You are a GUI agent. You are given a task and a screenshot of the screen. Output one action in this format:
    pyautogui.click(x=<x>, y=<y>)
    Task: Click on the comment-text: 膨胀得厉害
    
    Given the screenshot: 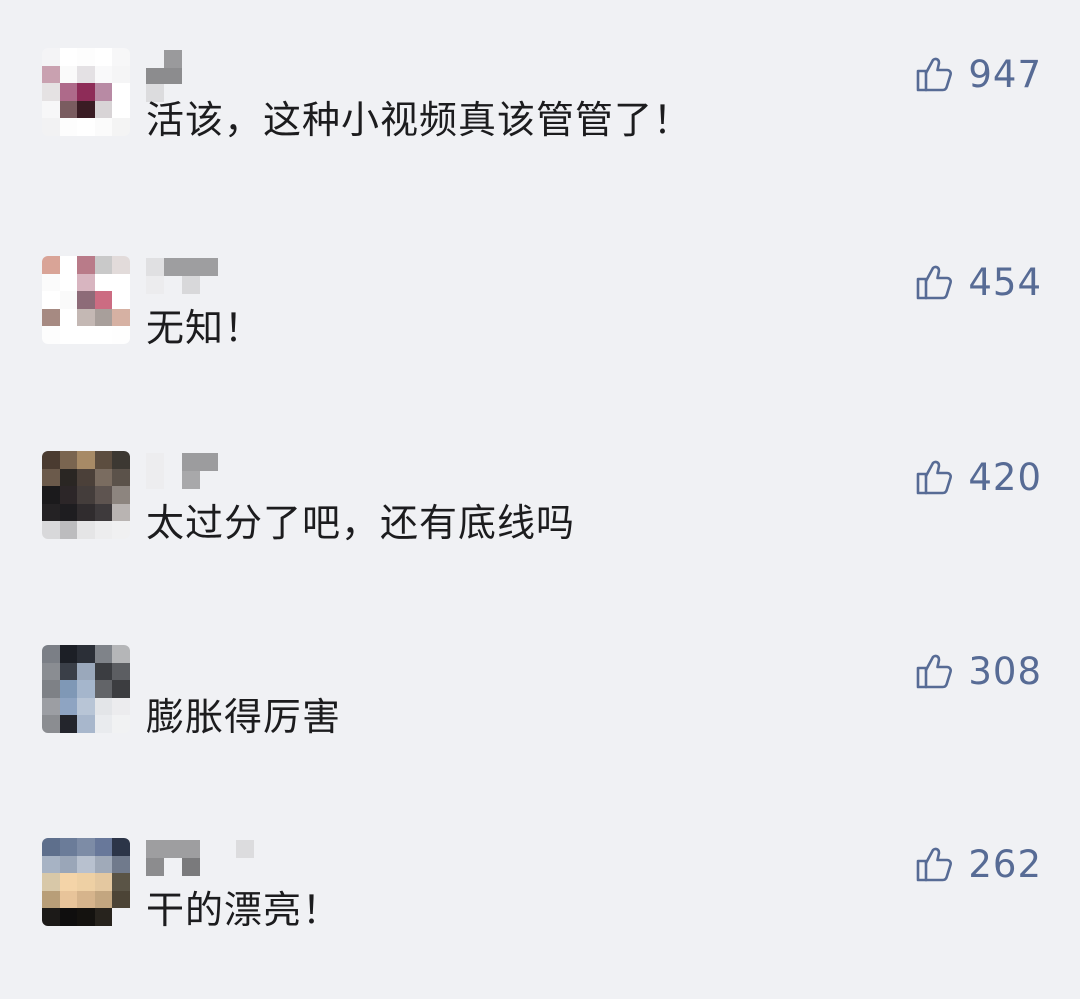 What is the action you would take?
    pyautogui.click(x=244, y=717)
    